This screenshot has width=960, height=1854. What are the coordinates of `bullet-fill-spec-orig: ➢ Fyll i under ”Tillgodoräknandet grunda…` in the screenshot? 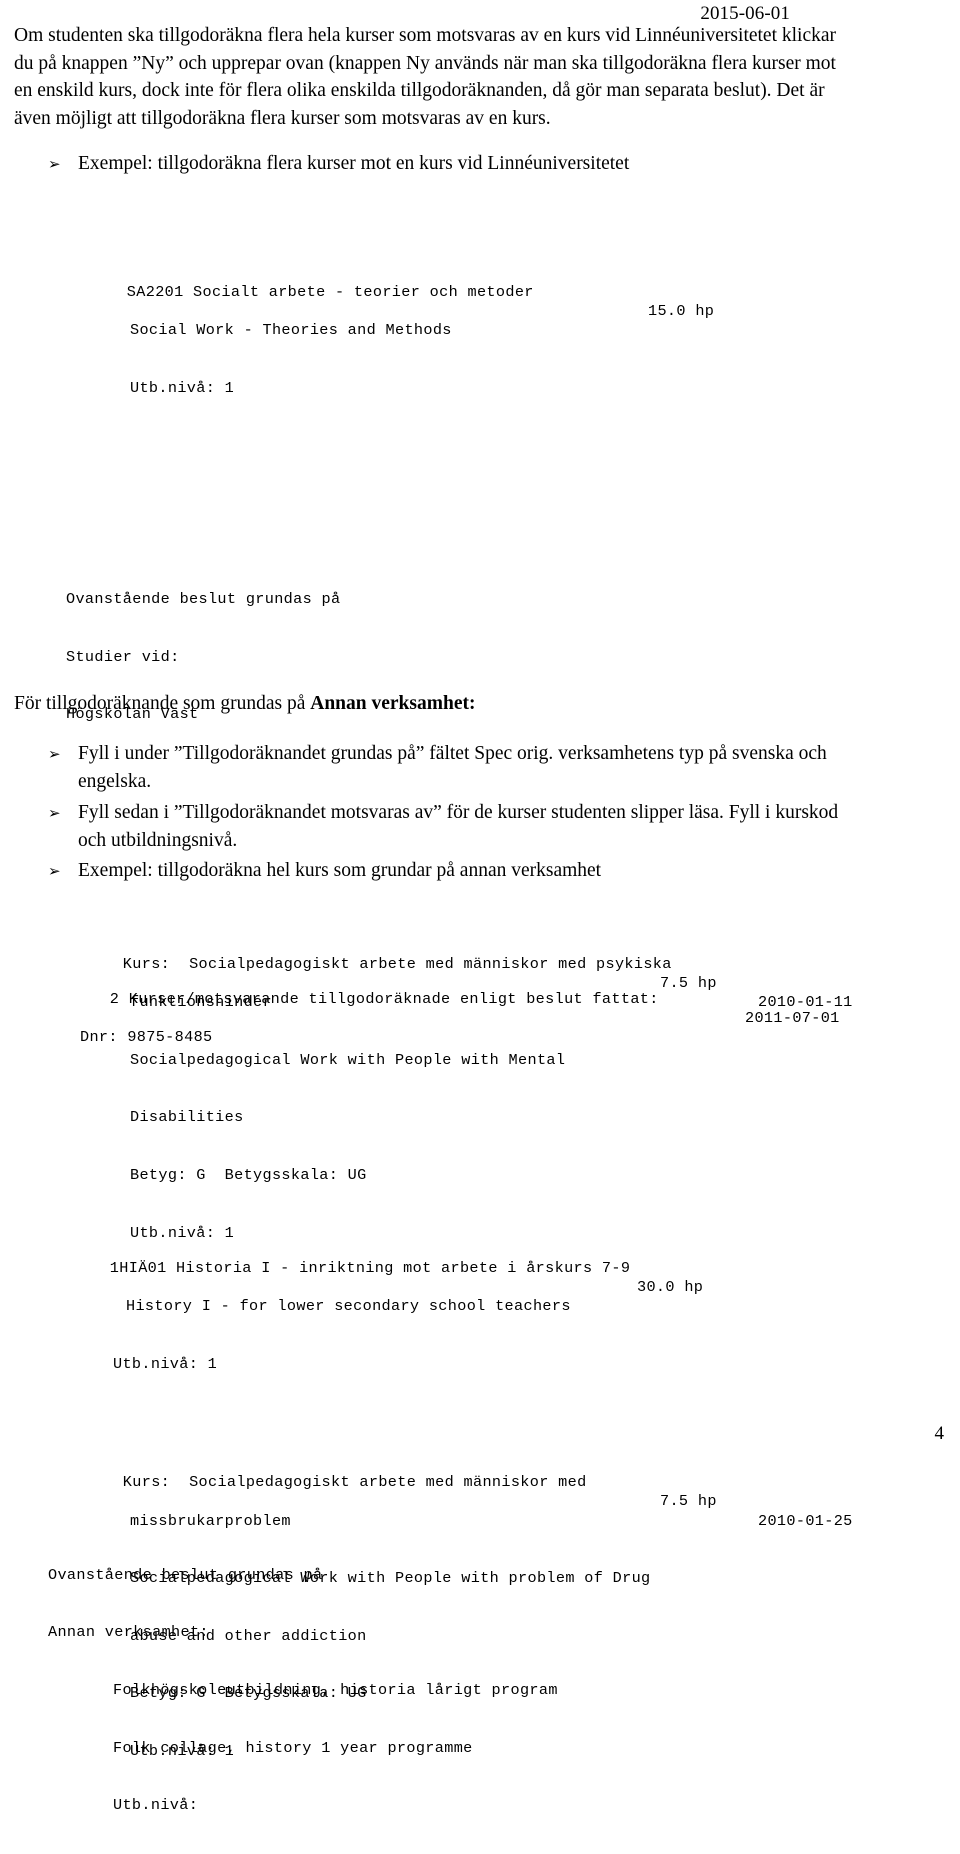 It's located at (493, 768).